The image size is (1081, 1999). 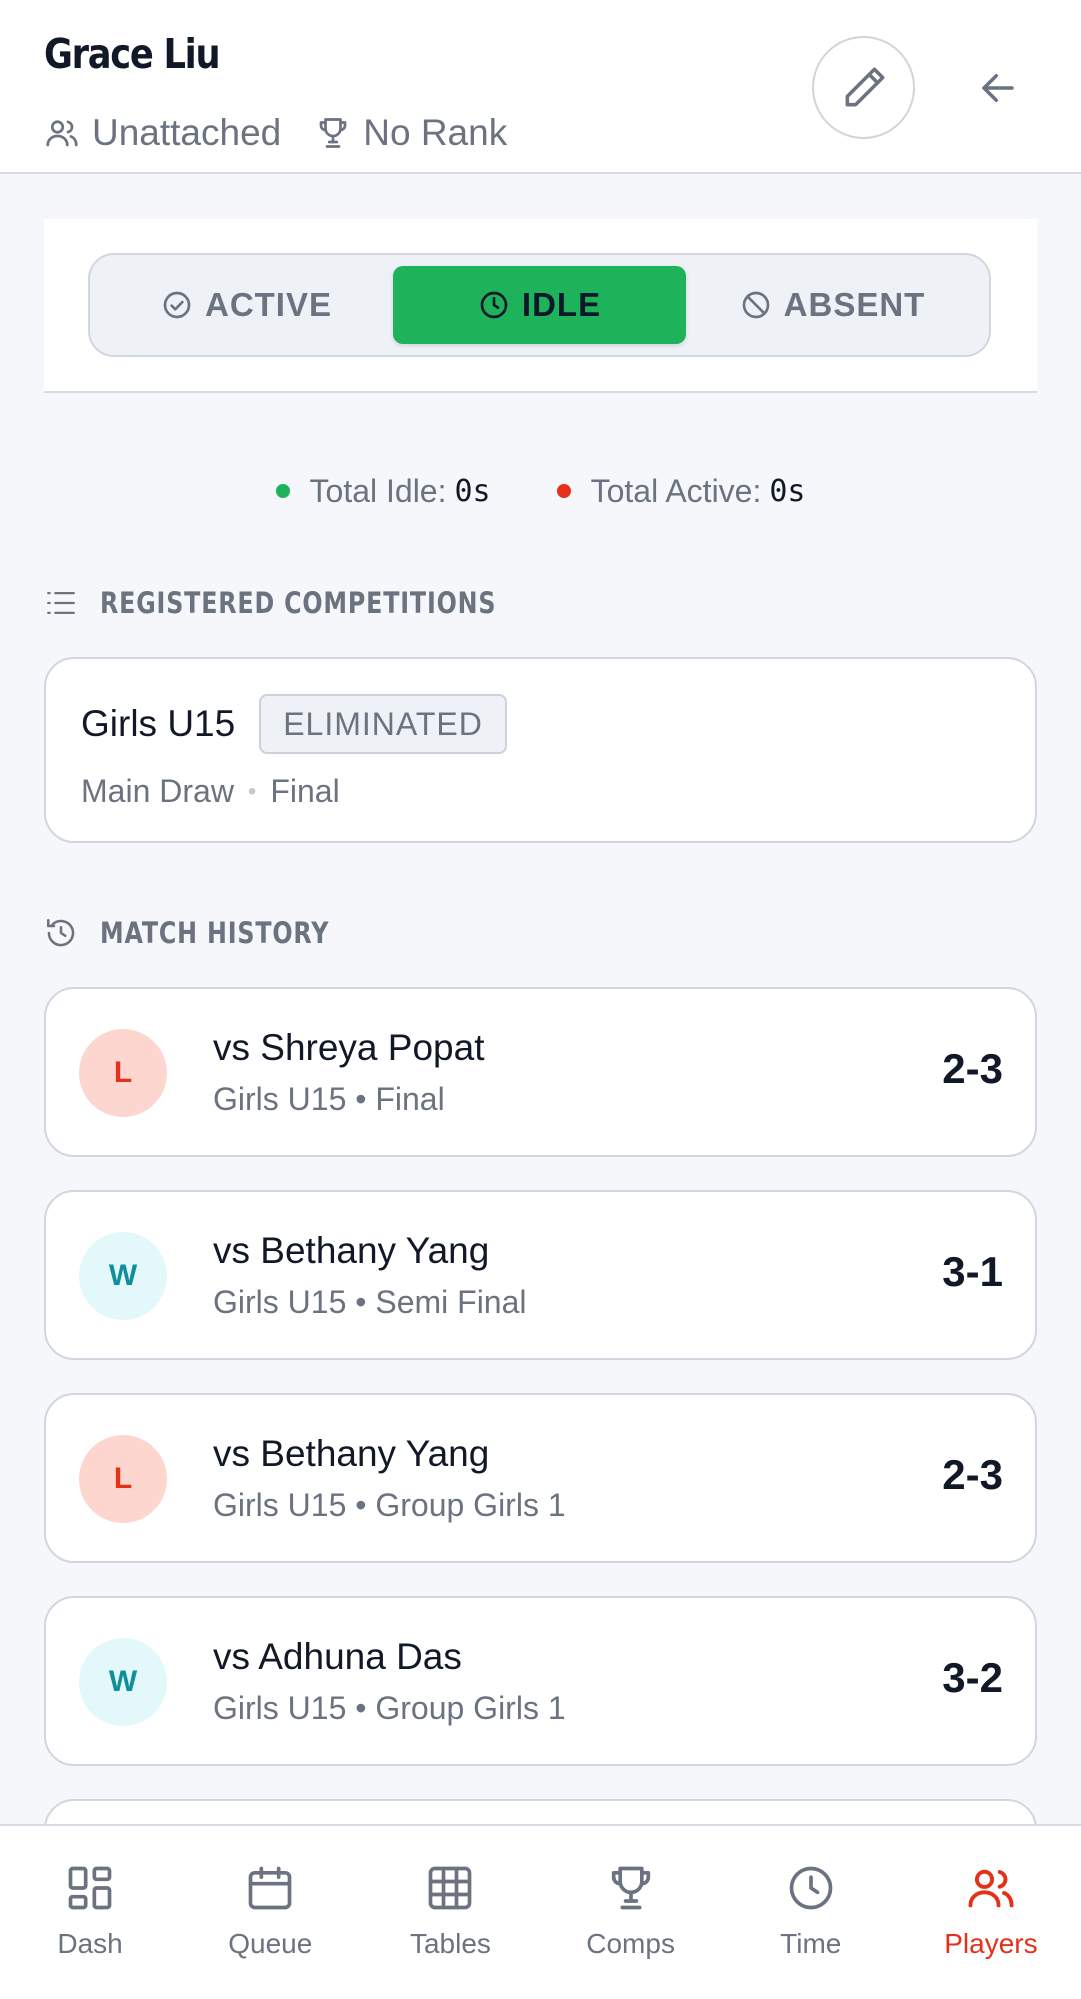 I want to click on ban-icon, so click(x=762, y=305).